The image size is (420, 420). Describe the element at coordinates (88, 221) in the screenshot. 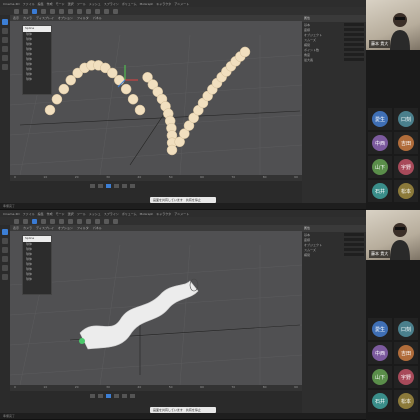

I see `subdivision-icon` at that location.